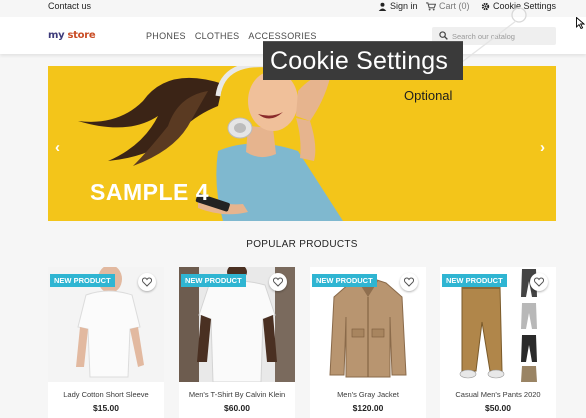  What do you see at coordinates (57, 147) in the screenshot?
I see `carousel-prev-button: ‹` at bounding box center [57, 147].